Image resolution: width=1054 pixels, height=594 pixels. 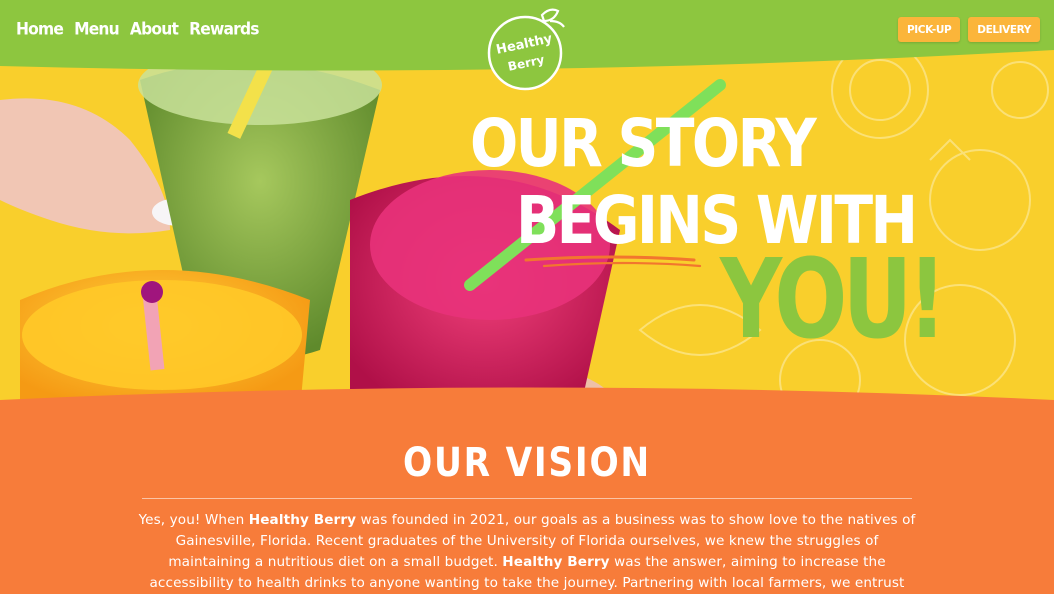 I want to click on nav-menu: Menu, so click(x=97, y=28).